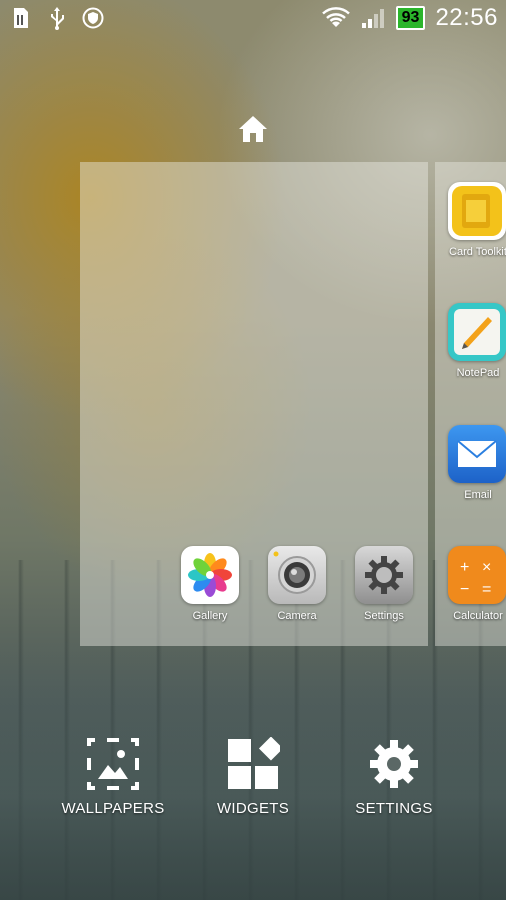  What do you see at coordinates (113, 808) in the screenshot?
I see `wallpapers-label: WALLPAPERS` at bounding box center [113, 808].